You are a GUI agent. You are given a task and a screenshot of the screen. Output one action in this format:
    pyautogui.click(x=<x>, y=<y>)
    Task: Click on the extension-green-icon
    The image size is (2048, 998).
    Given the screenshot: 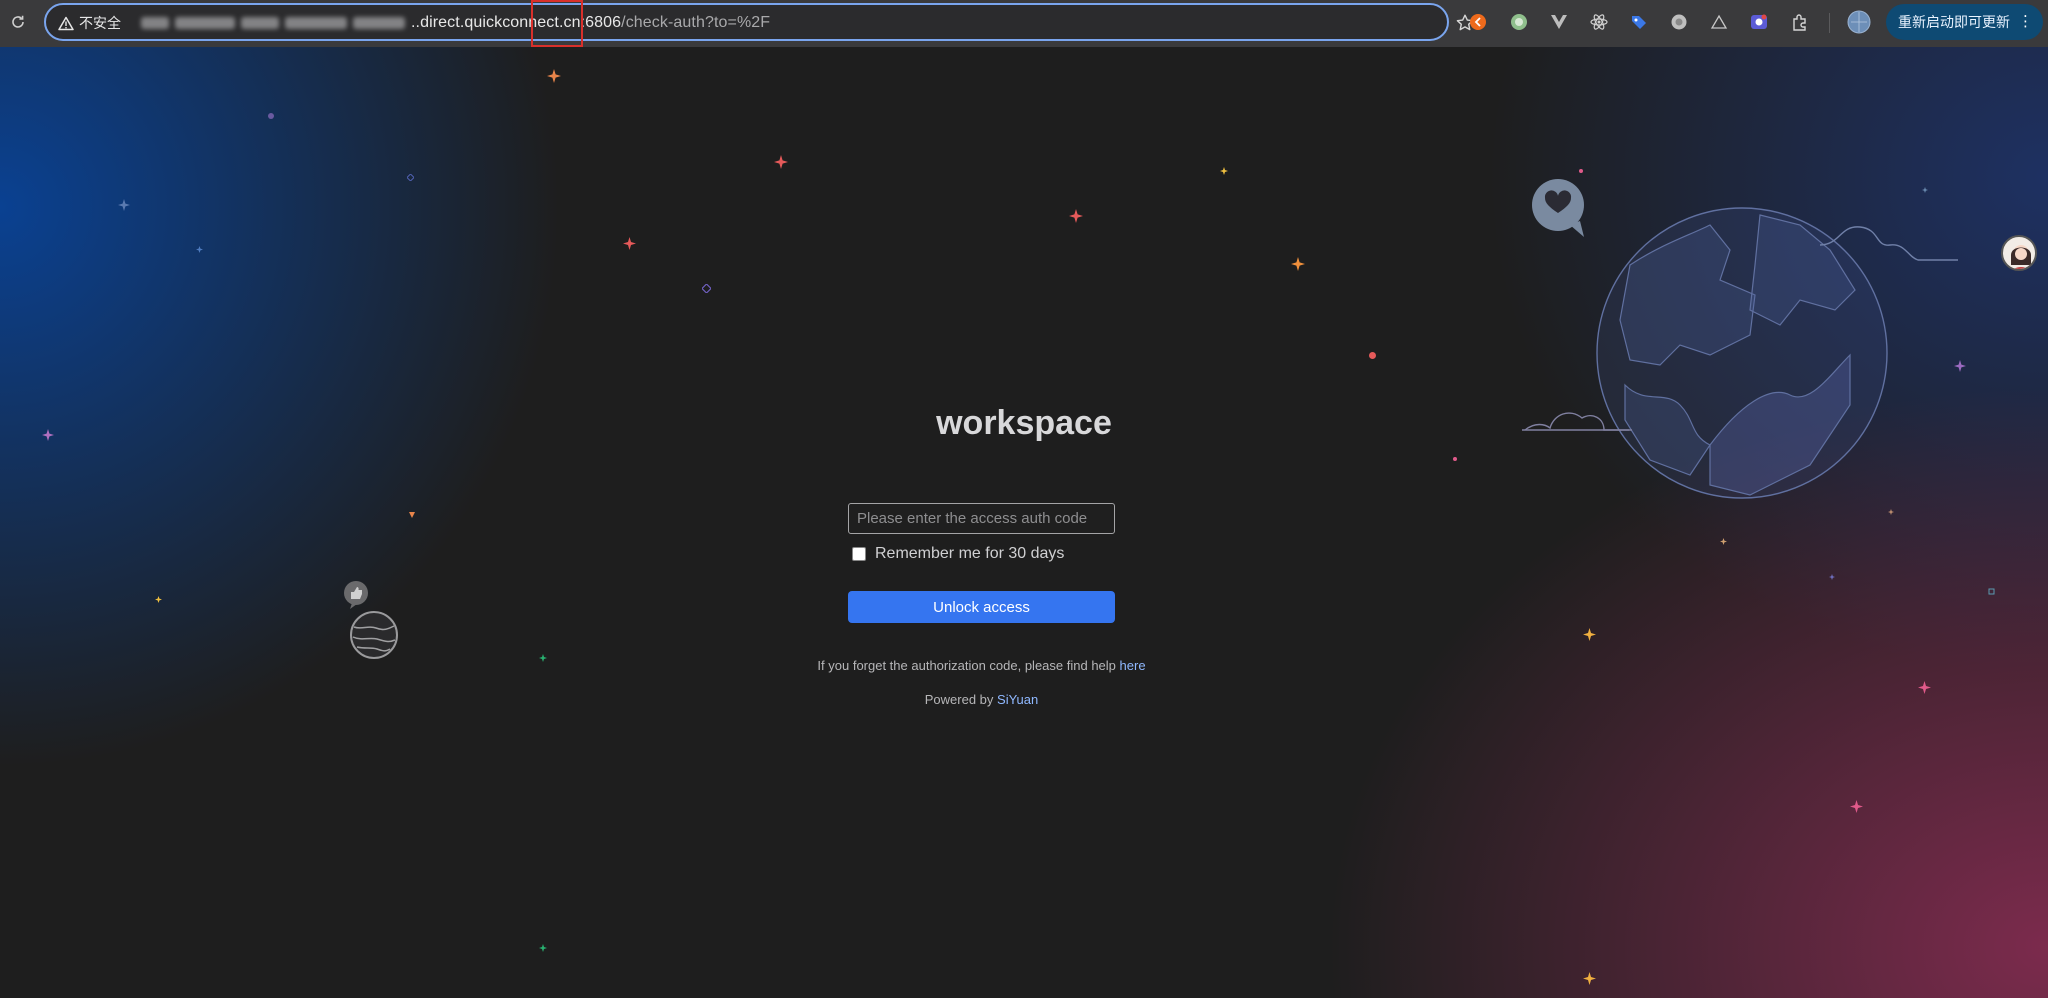 What is the action you would take?
    pyautogui.click(x=1519, y=22)
    